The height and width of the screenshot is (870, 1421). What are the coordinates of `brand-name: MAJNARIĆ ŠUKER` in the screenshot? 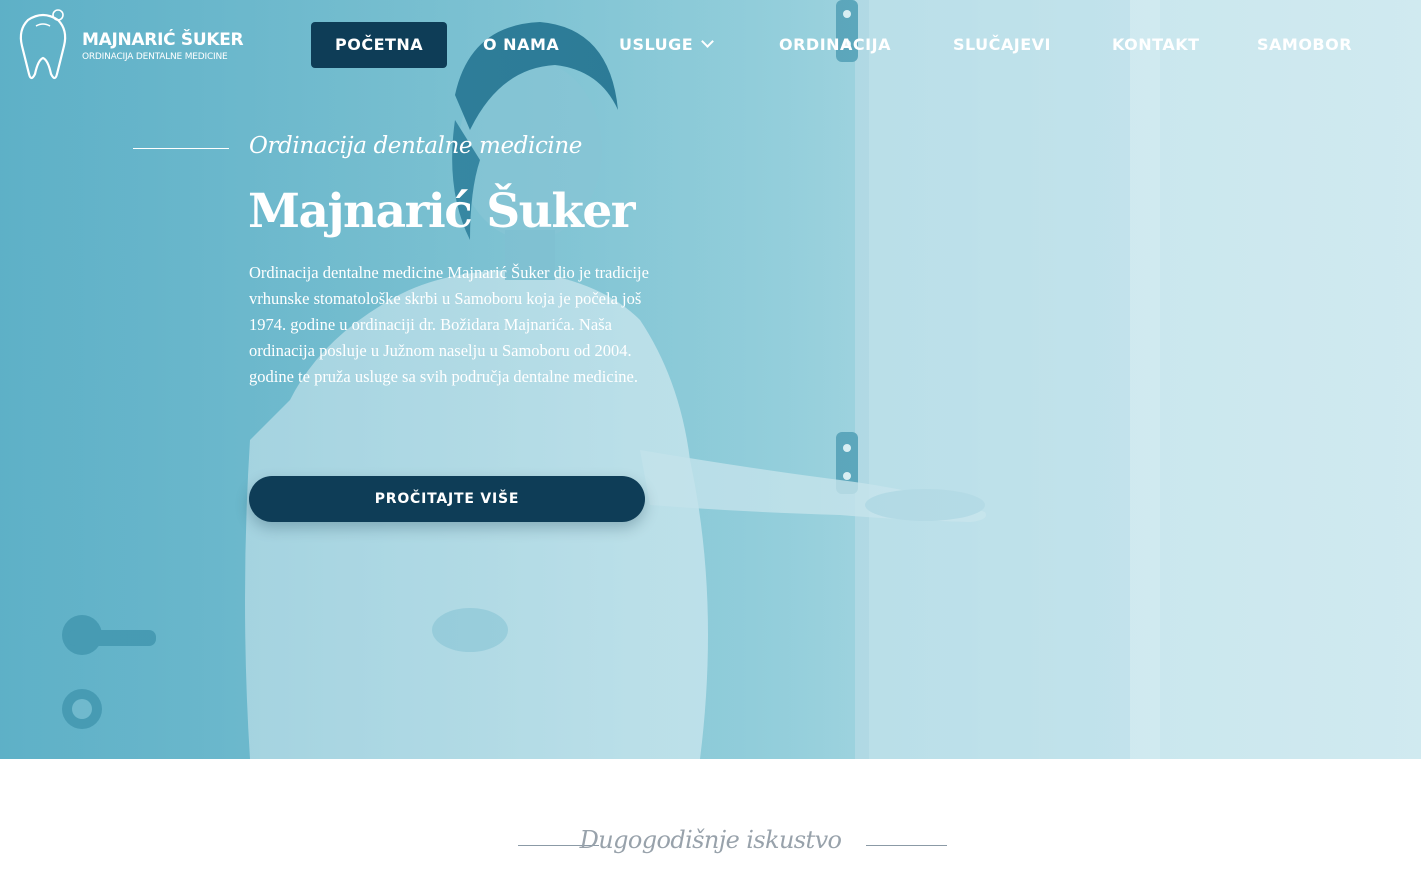 It's located at (163, 39).